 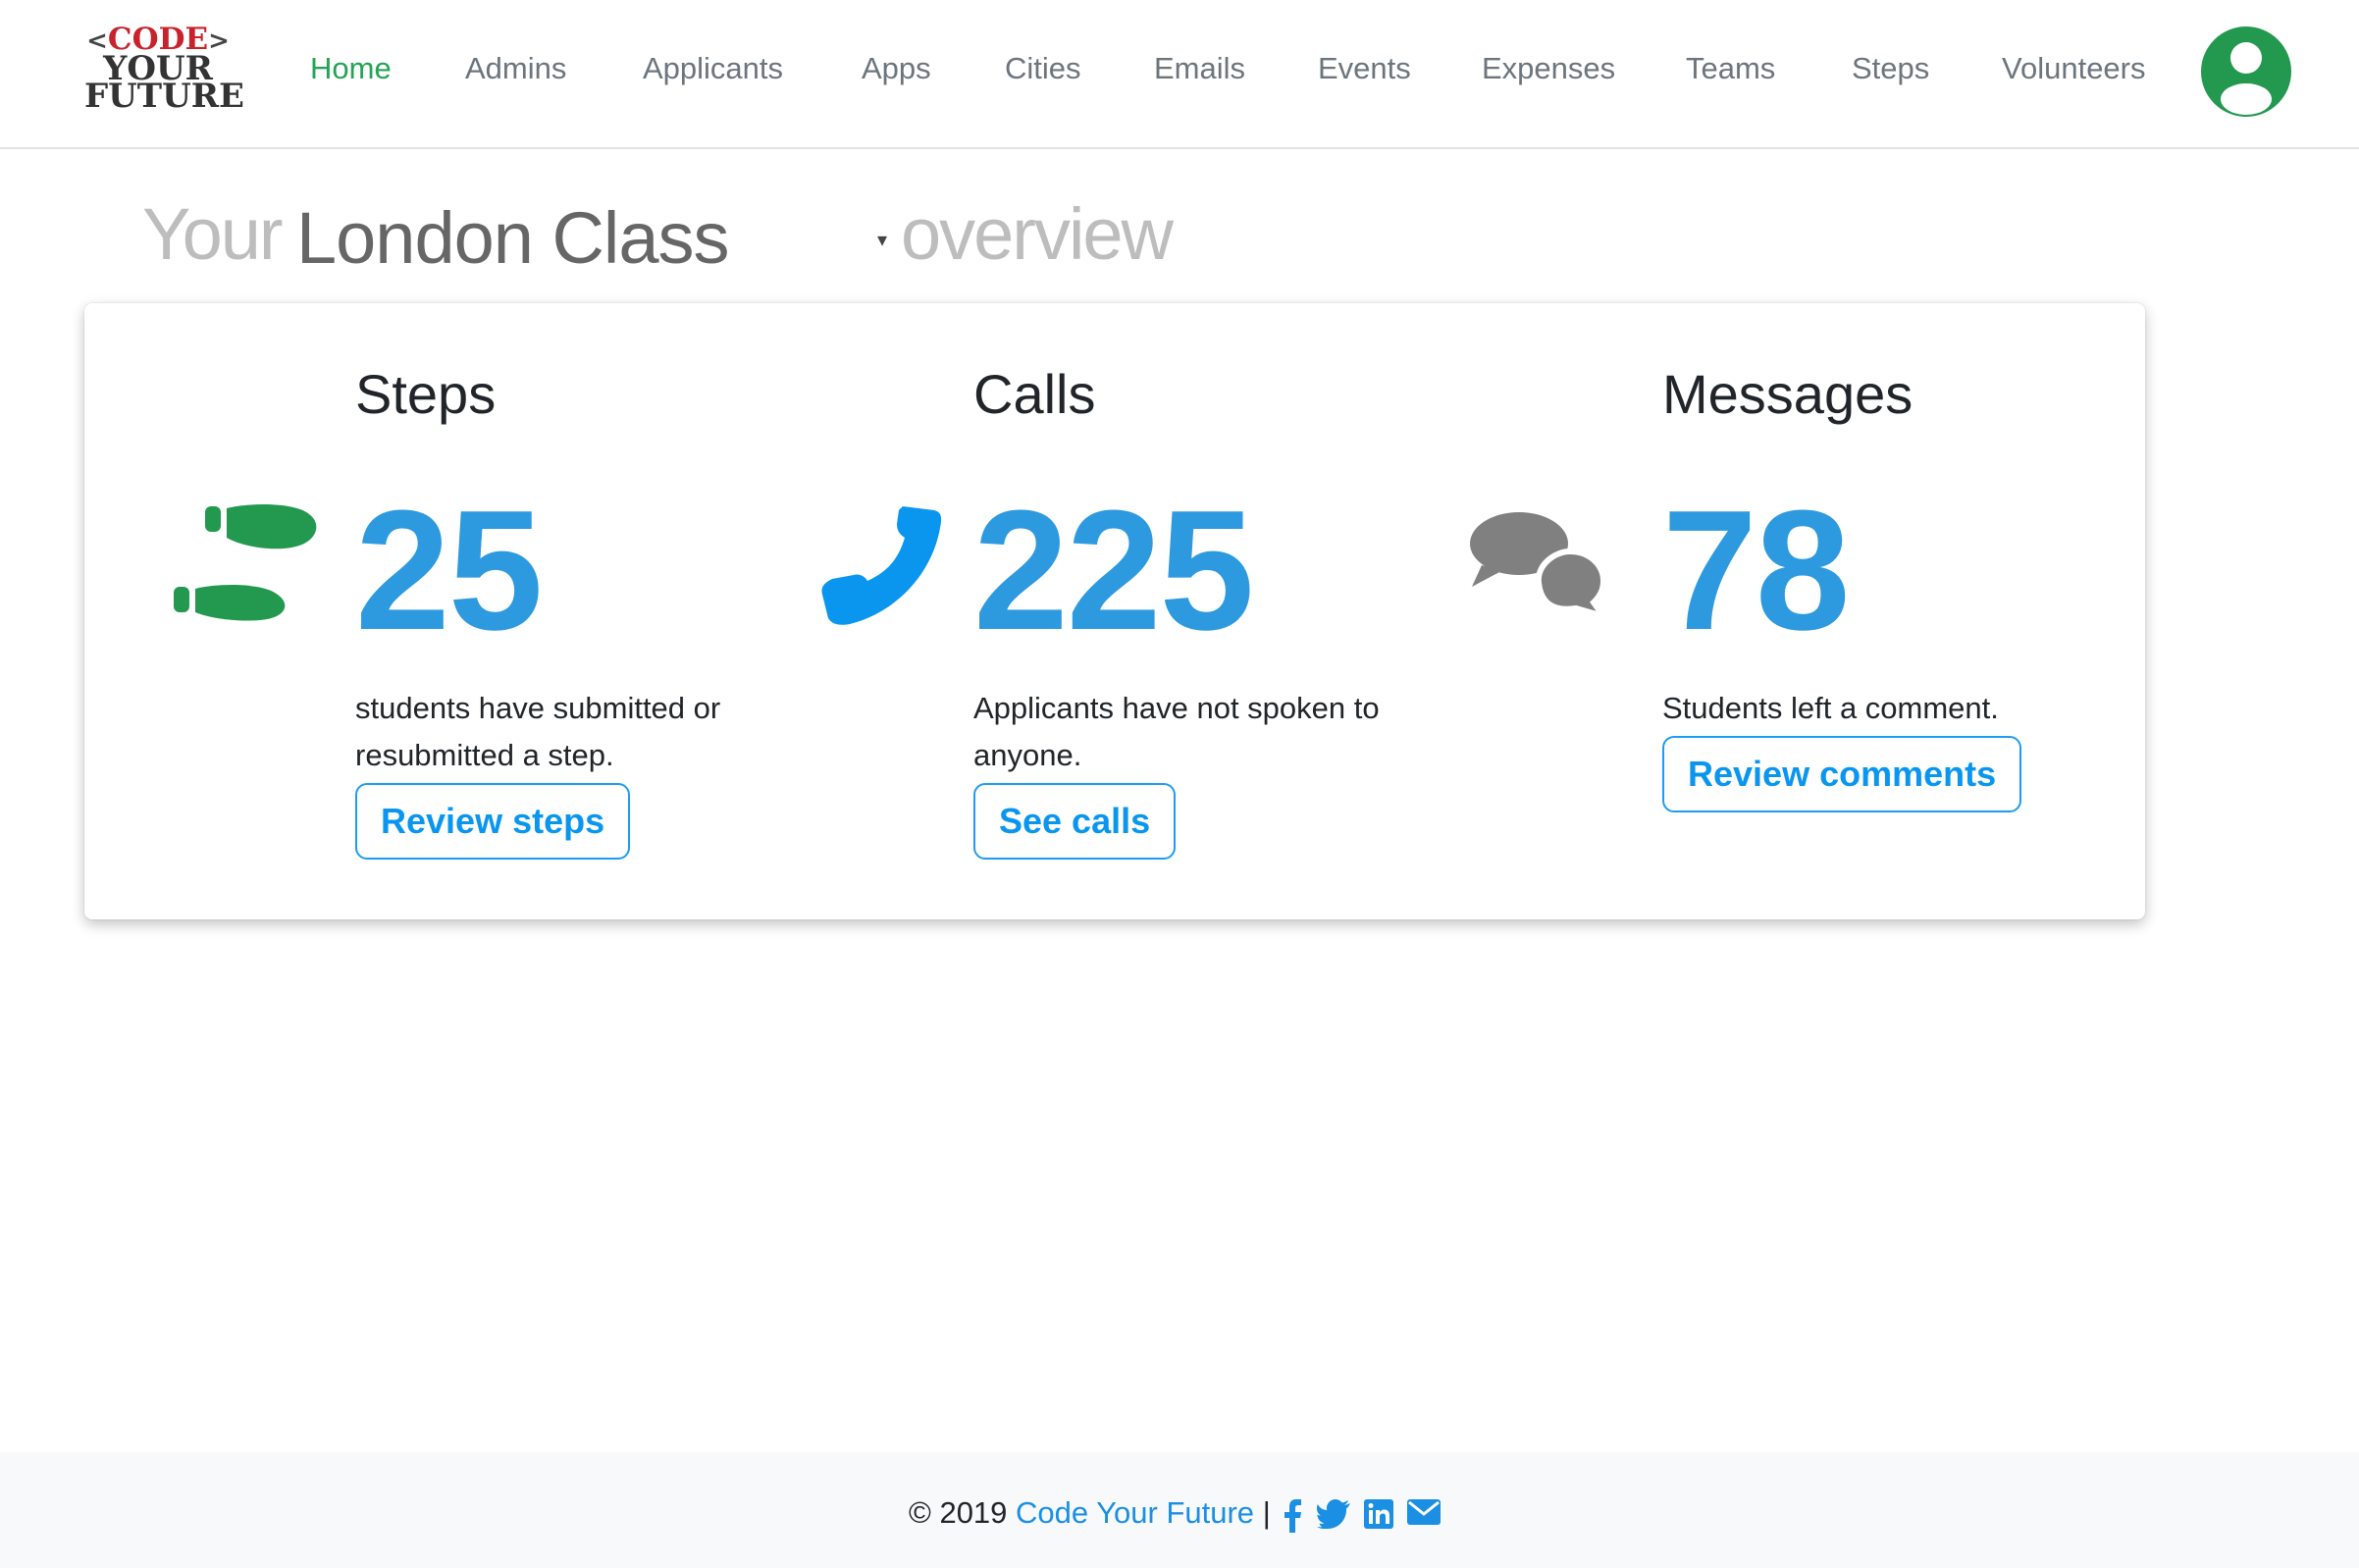 What do you see at coordinates (713, 68) in the screenshot?
I see `nav-applicants: Applicants` at bounding box center [713, 68].